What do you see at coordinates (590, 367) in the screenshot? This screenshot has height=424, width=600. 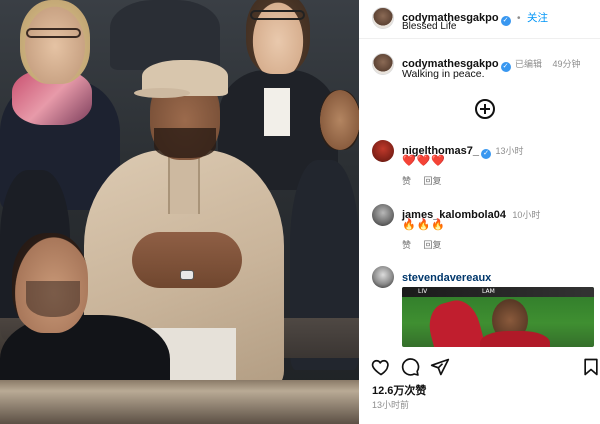 I see `bookmark-icon` at bounding box center [590, 367].